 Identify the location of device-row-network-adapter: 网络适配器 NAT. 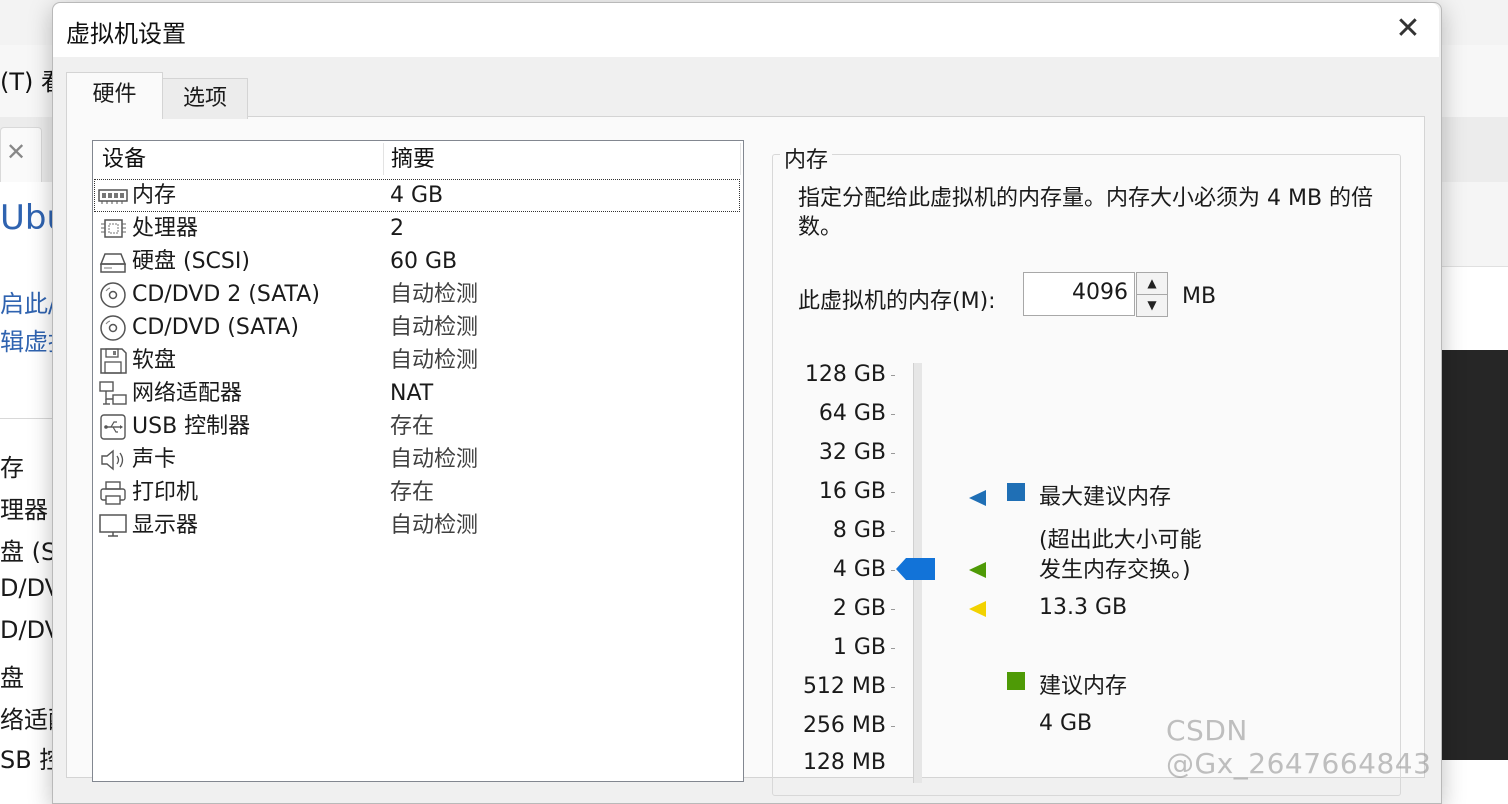
(417, 393).